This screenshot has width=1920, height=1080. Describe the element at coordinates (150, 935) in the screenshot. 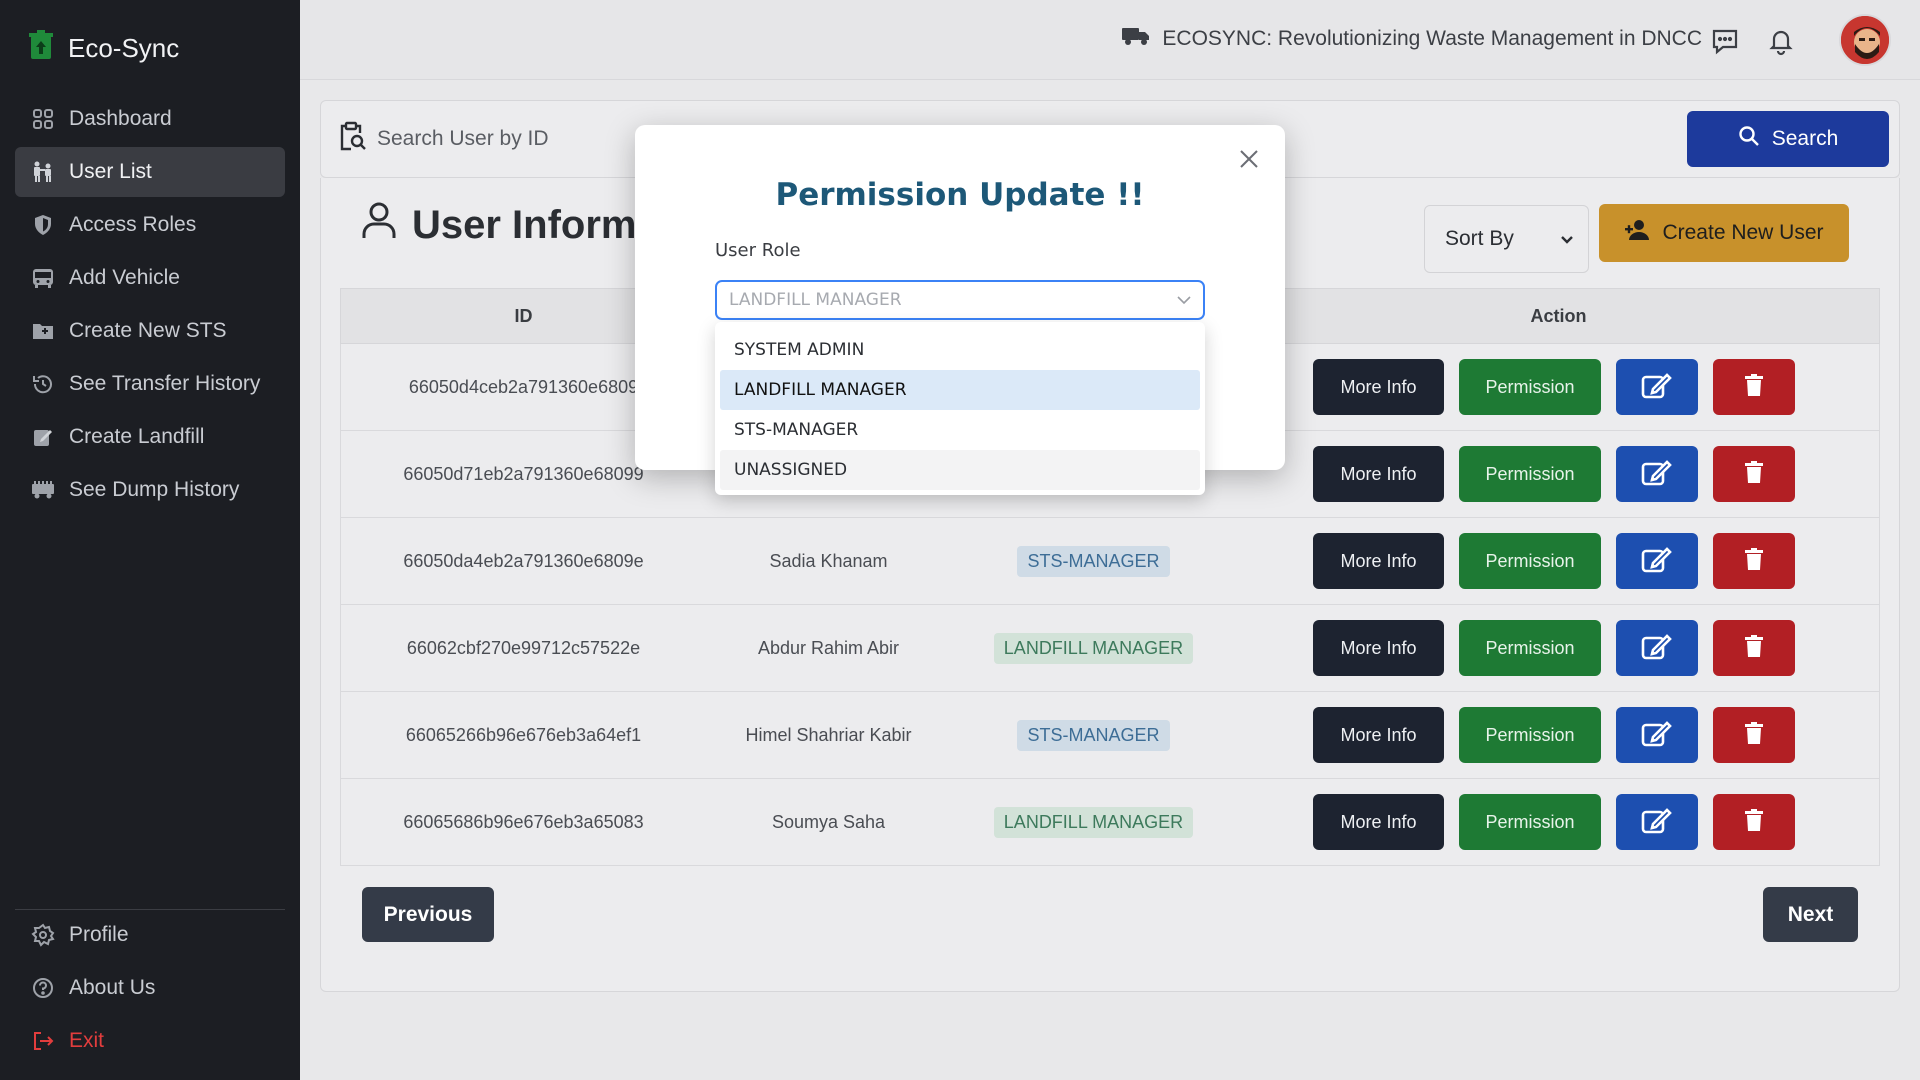

I see `sidebar-item-profile: Profile` at that location.